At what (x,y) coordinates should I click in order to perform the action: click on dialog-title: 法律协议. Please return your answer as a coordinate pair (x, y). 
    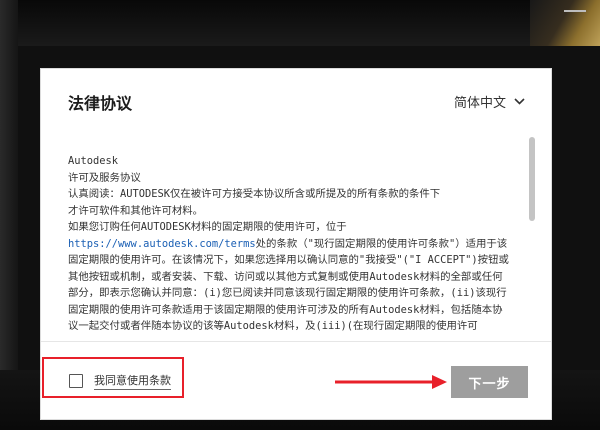
    Looking at the image, I should click on (100, 103).